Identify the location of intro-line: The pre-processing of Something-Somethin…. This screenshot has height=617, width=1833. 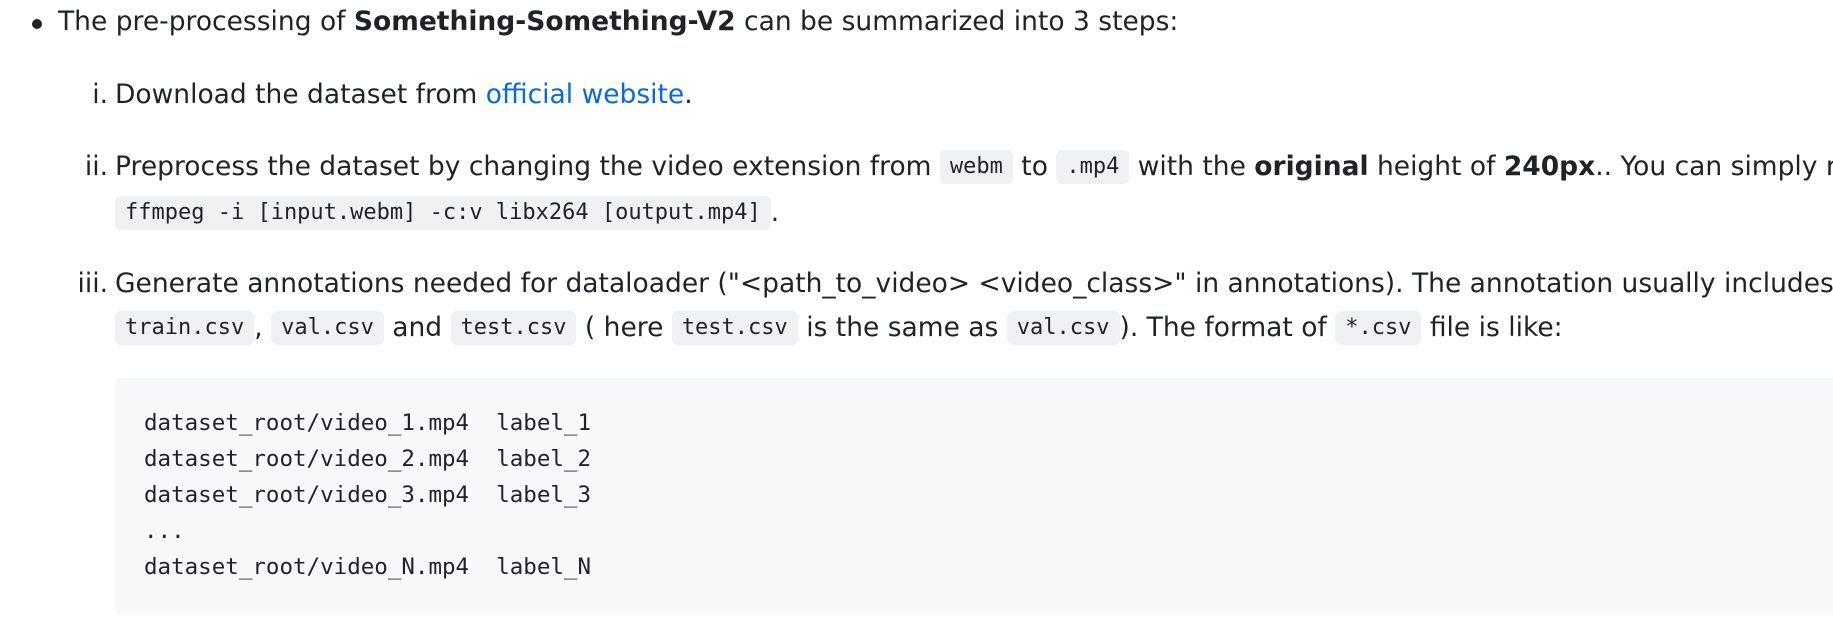
(618, 22).